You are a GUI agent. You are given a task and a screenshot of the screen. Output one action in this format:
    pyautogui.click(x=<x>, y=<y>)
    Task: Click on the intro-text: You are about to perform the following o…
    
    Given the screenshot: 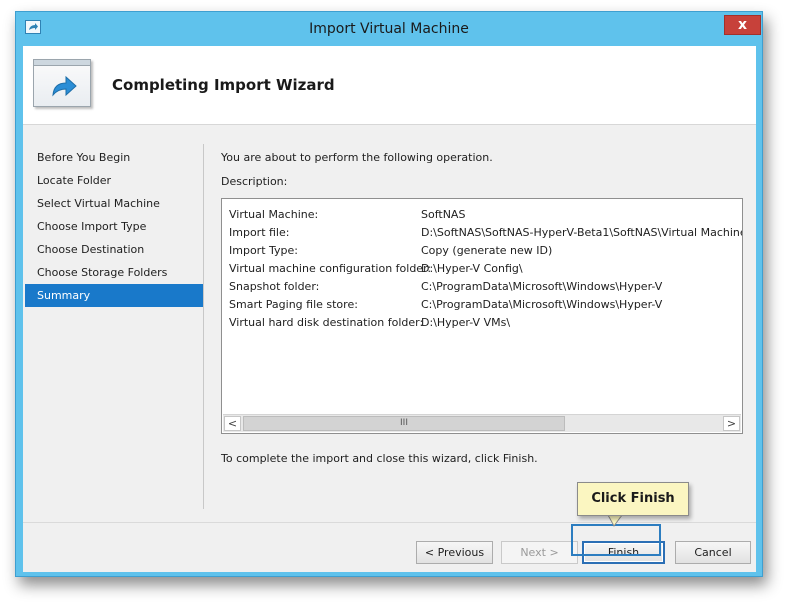 What is the action you would take?
    pyautogui.click(x=357, y=157)
    